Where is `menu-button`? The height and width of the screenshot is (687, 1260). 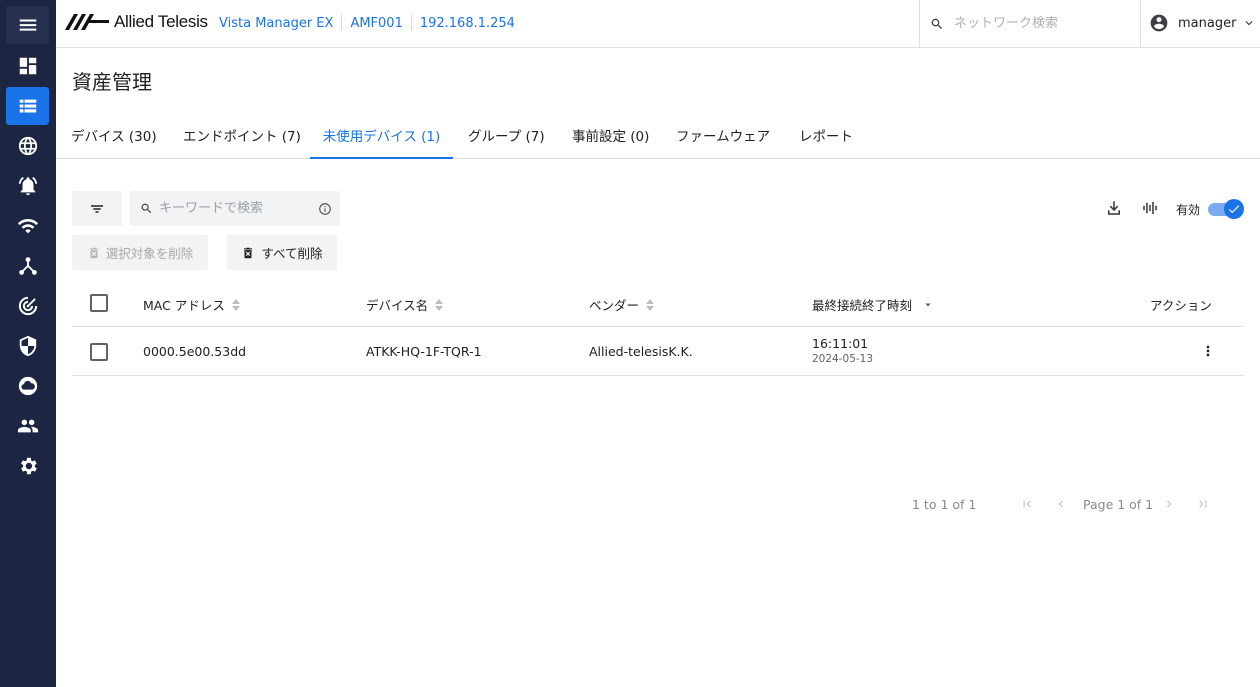 menu-button is located at coordinates (27, 25).